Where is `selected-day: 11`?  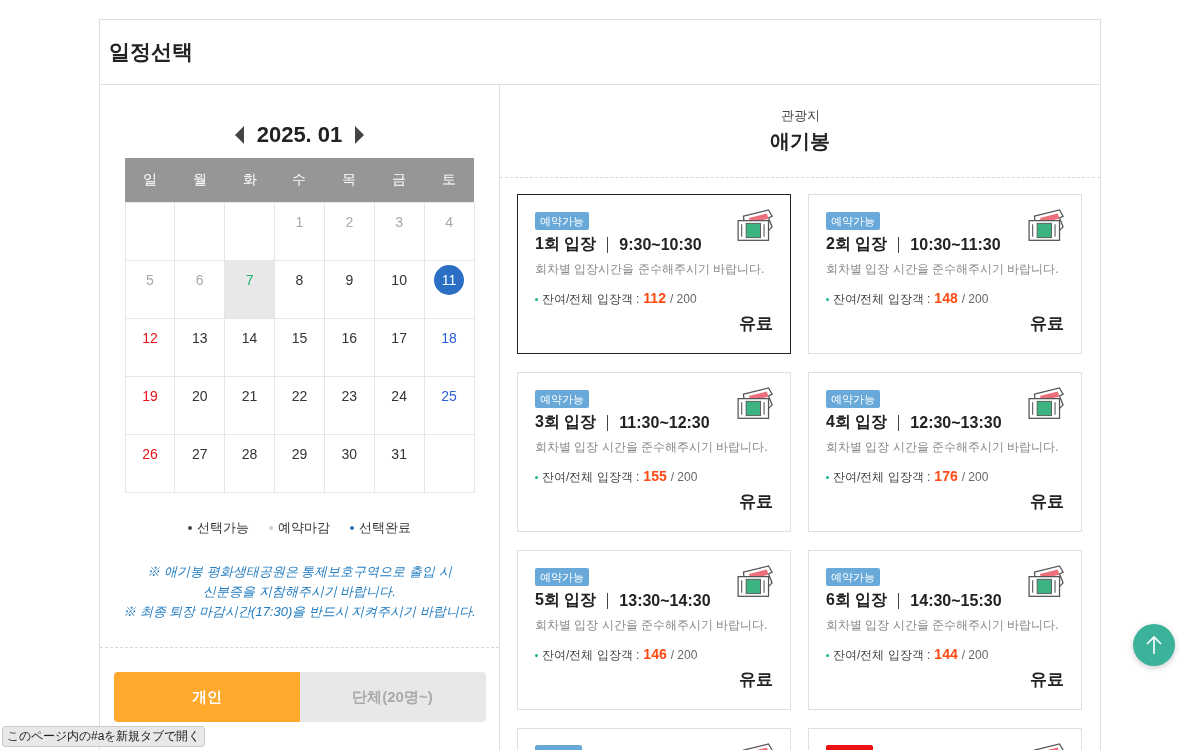 selected-day: 11 is located at coordinates (449, 280).